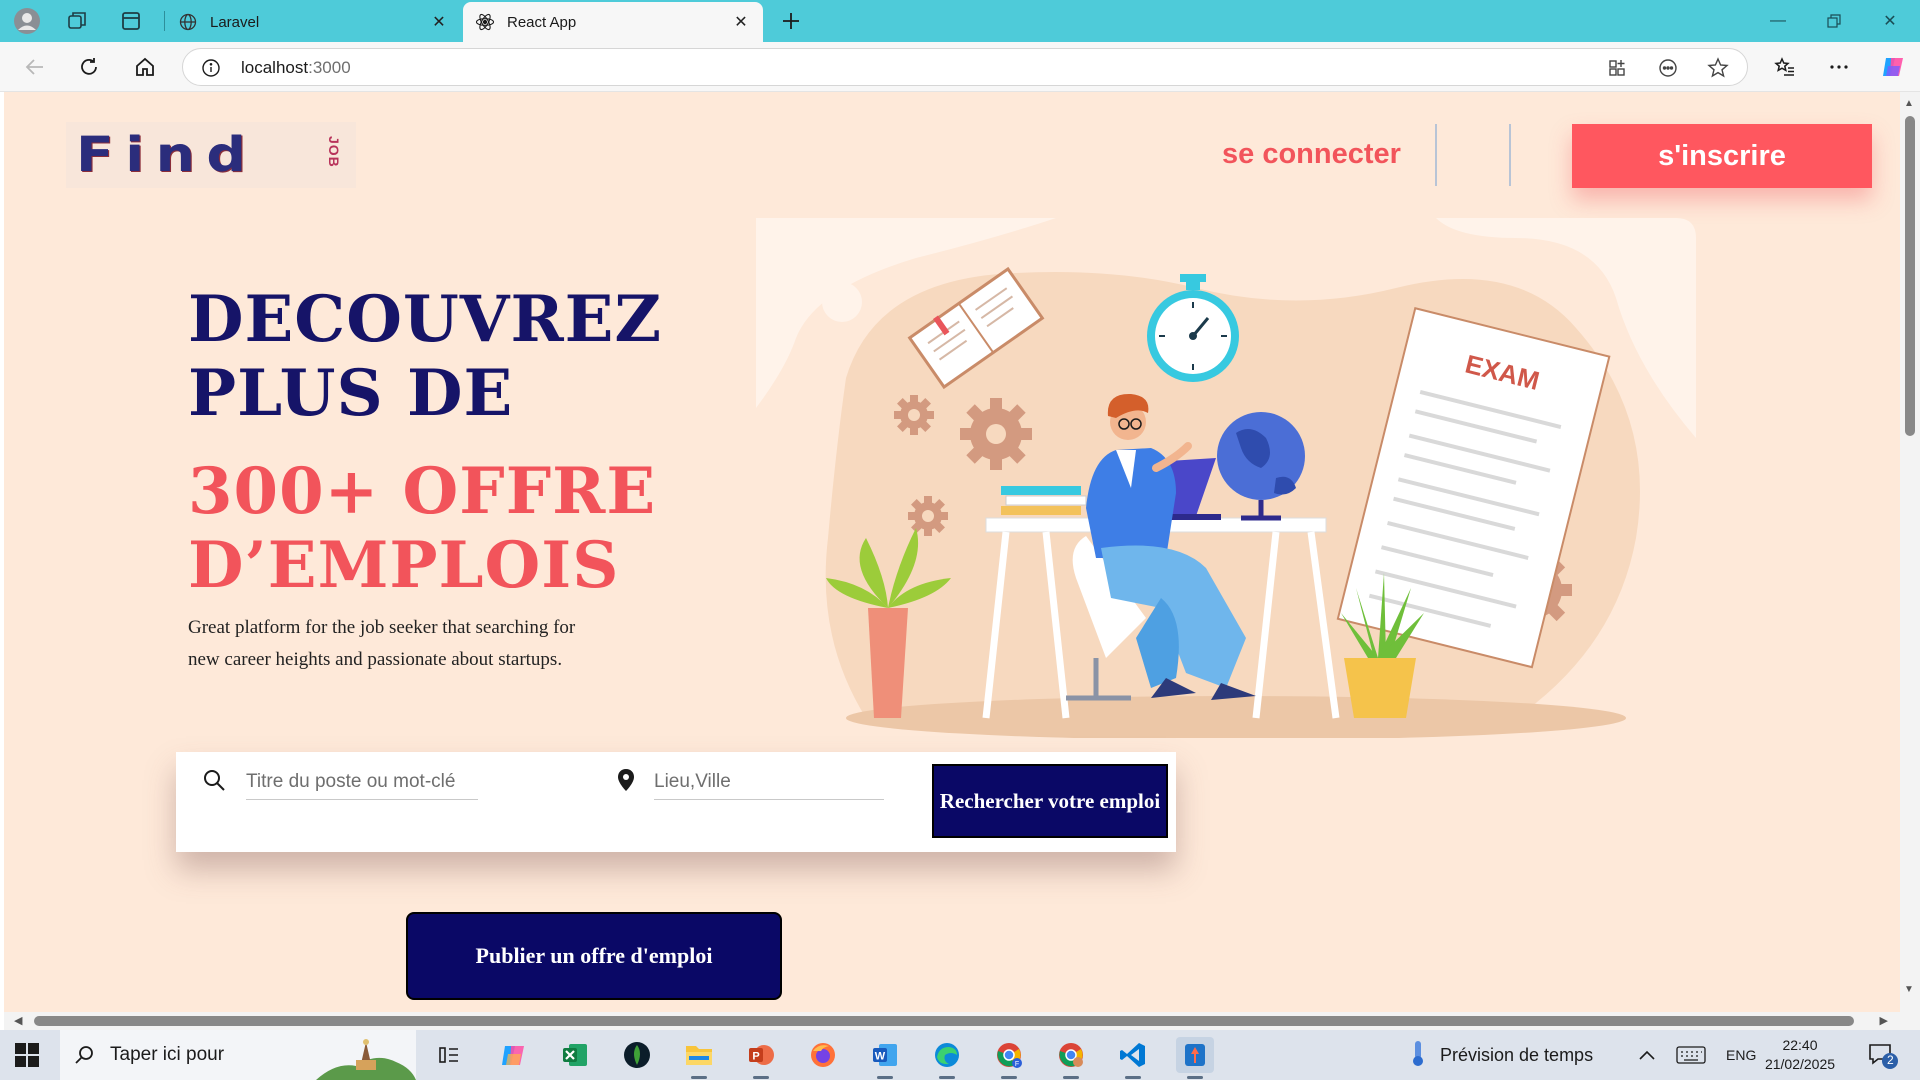 This screenshot has height=1080, width=1920. Describe the element at coordinates (1839, 67) in the screenshot. I see `more-options-icon` at that location.